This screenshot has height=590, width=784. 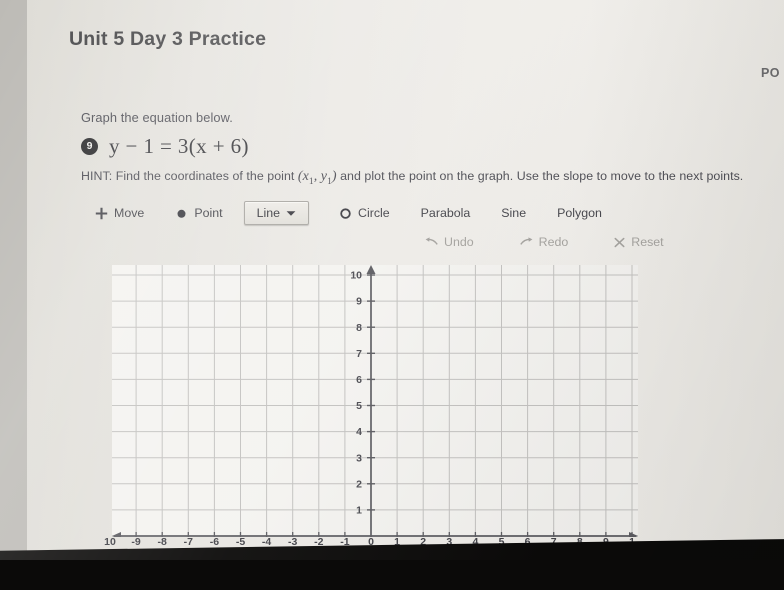 I want to click on tool-move: Move, so click(x=119, y=213).